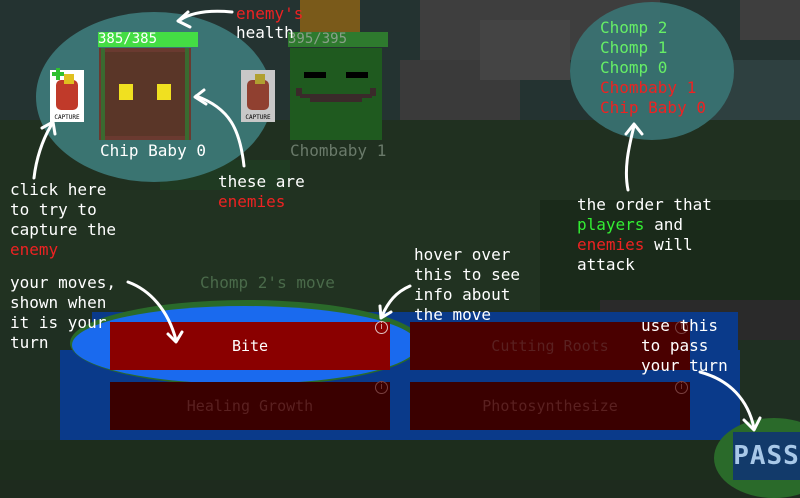 The image size is (800, 498). What do you see at coordinates (727, 400) in the screenshot?
I see `arrow-pass` at bounding box center [727, 400].